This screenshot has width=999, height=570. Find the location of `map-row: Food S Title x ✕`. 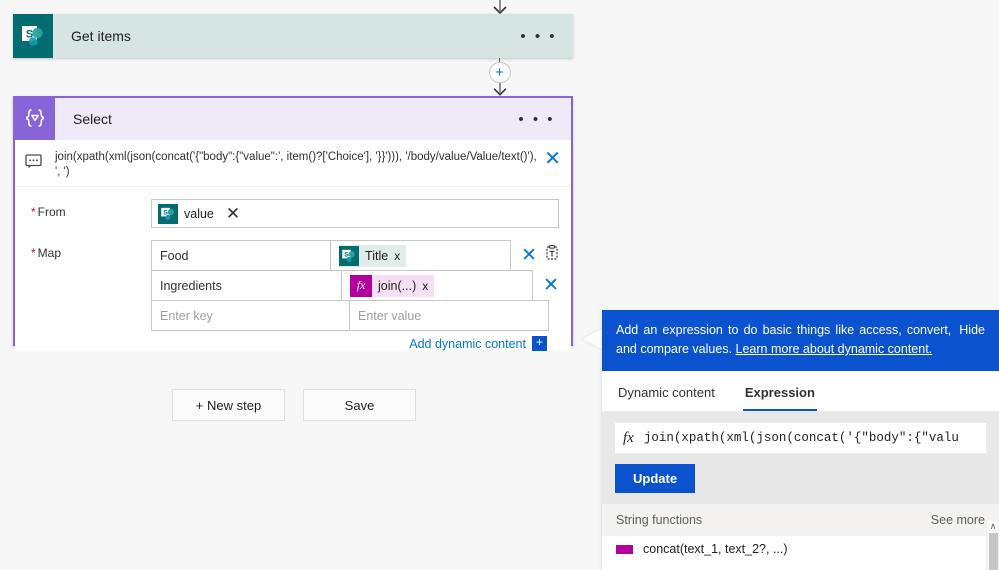

map-row: Food S Title x ✕ is located at coordinates (355, 255).